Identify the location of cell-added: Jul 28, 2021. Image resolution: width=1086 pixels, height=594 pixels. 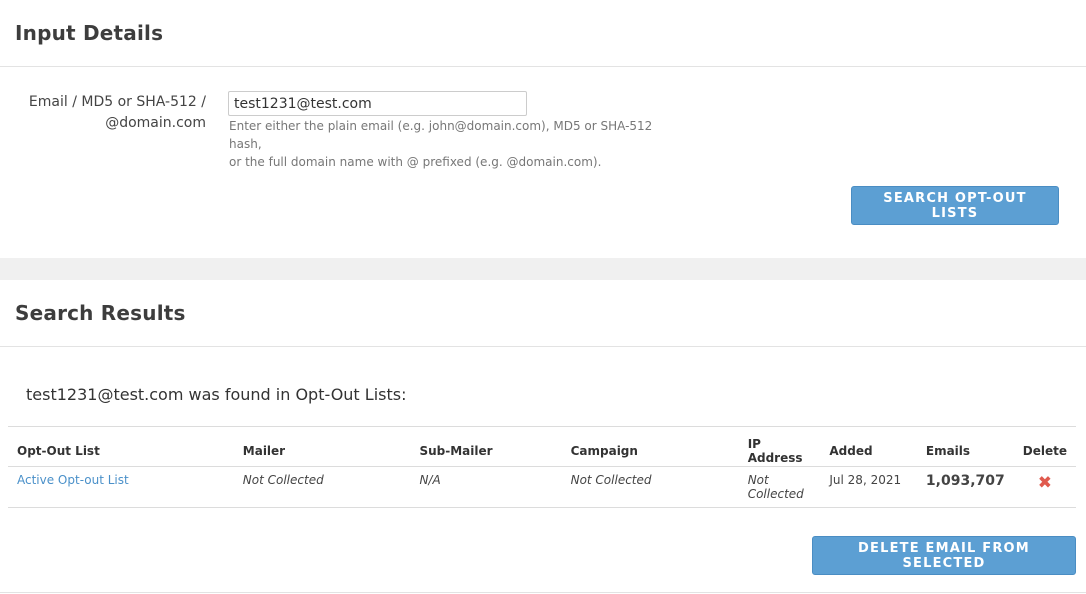
(868, 487).